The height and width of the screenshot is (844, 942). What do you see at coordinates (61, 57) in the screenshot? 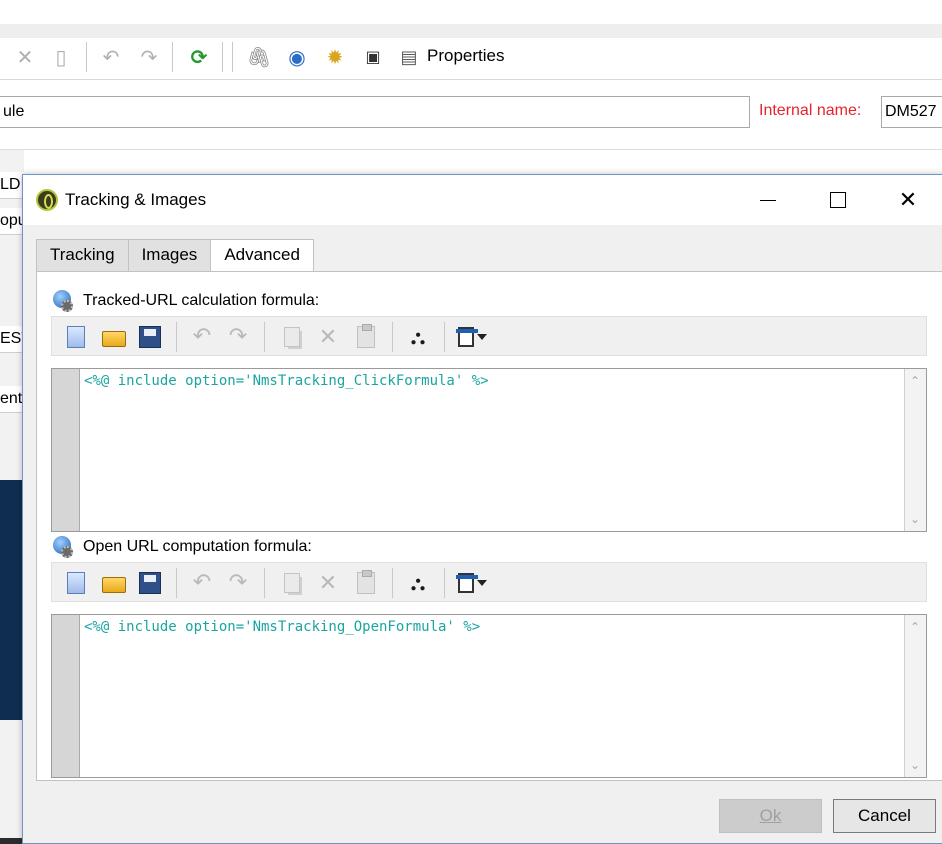
I see `paste-icon: ▯` at bounding box center [61, 57].